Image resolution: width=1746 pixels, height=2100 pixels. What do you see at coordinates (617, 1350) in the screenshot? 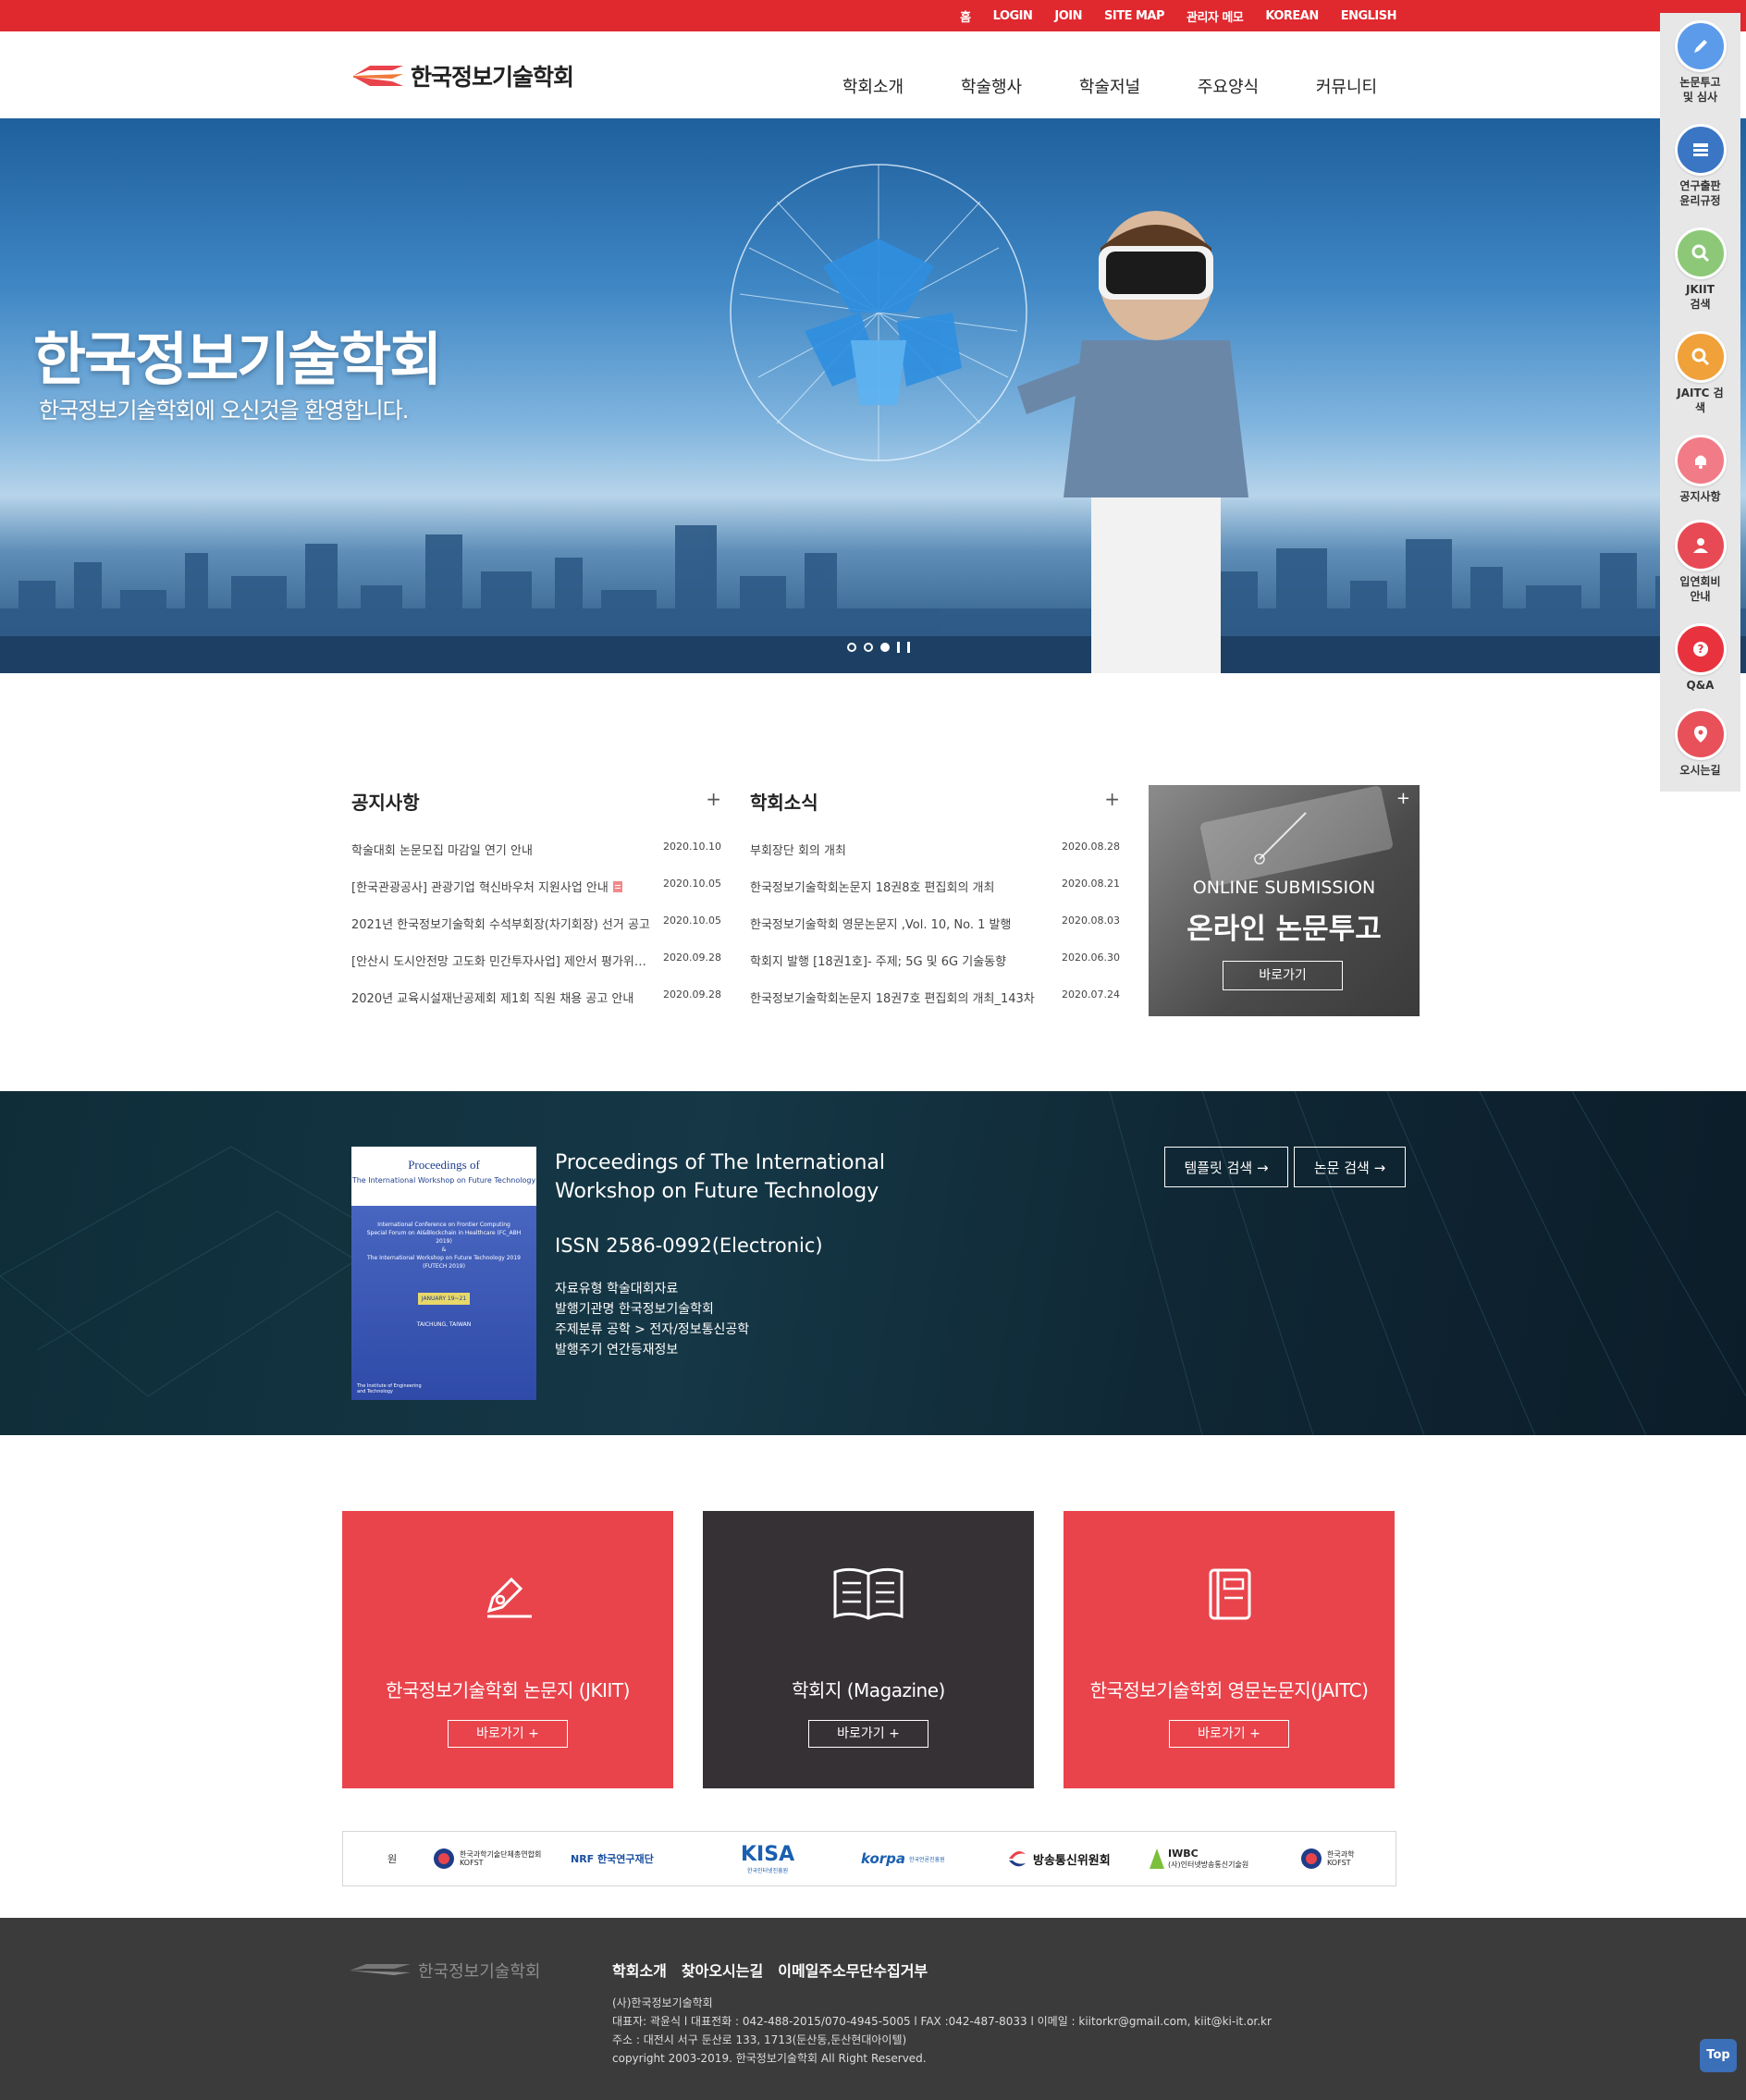
I see `meta-cycle: 발행주기 연간등재정보` at bounding box center [617, 1350].